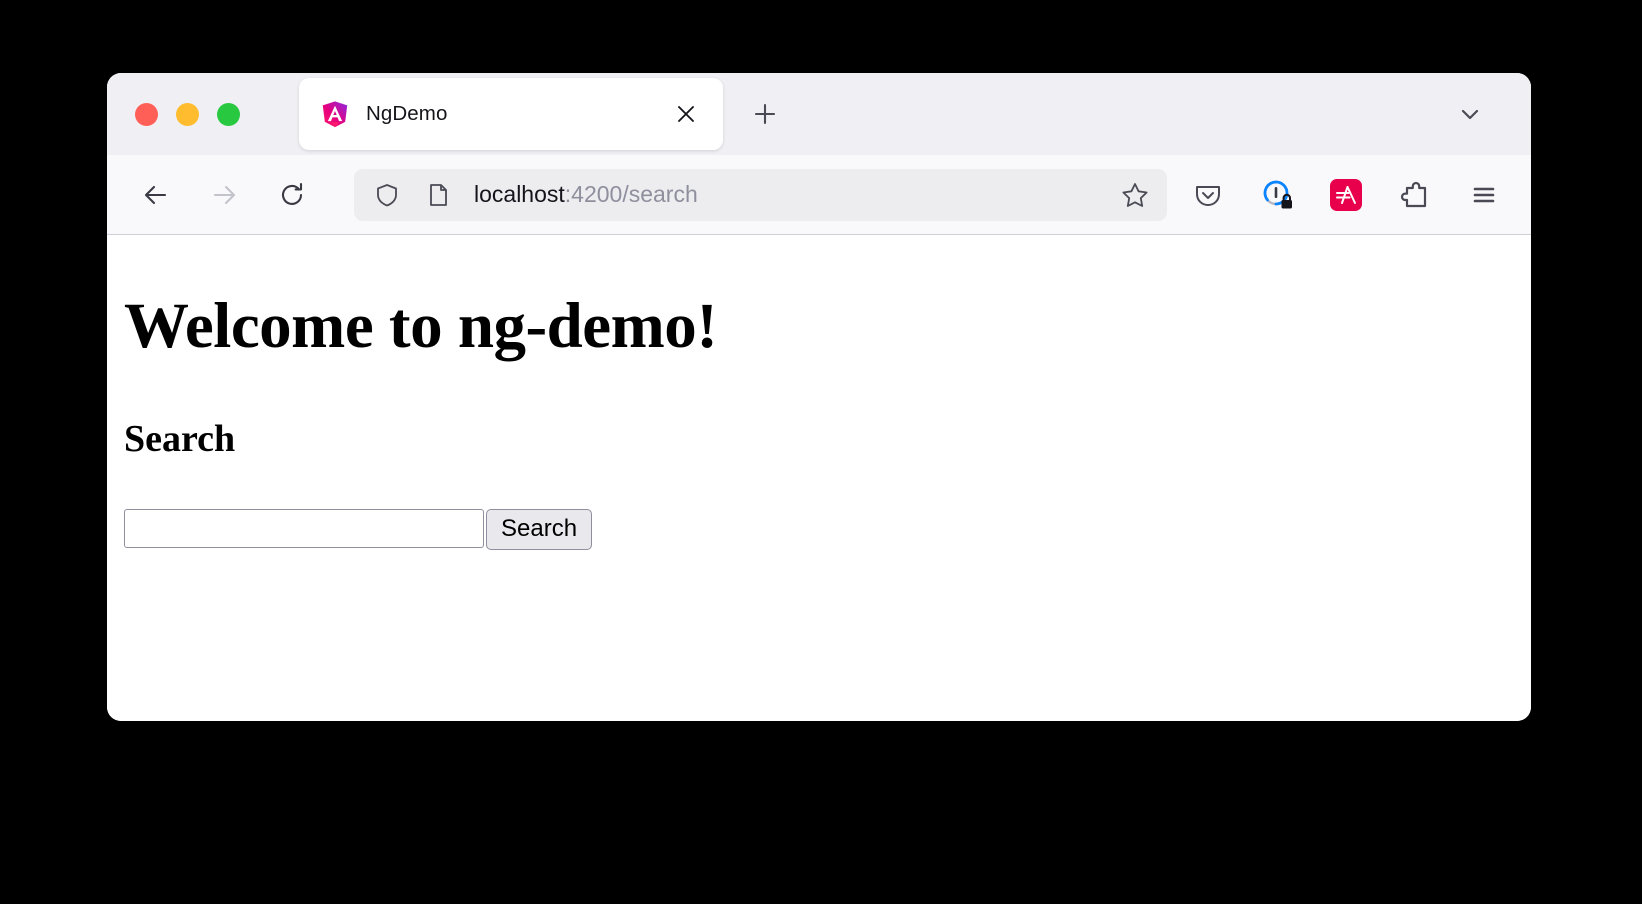  Describe the element at coordinates (511, 114) in the screenshot. I see `tab-ngdemo: NgDemo` at that location.